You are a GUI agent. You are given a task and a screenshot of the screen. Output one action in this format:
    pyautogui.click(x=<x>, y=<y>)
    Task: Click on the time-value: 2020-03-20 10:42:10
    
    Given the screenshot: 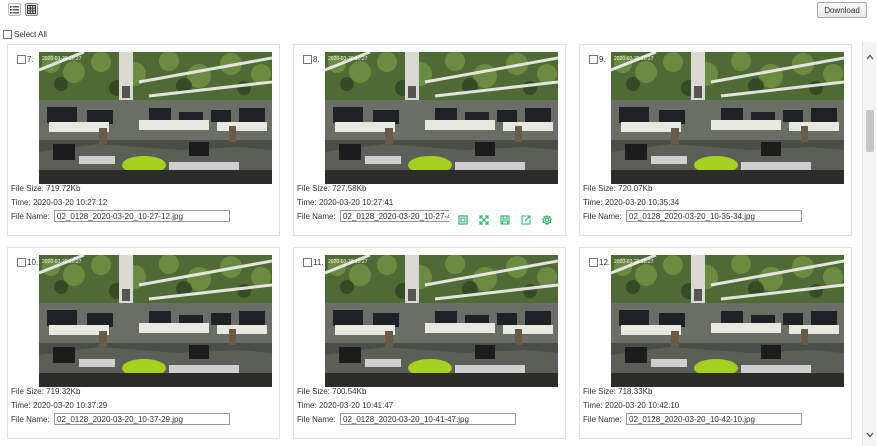 What is the action you would take?
    pyautogui.click(x=642, y=405)
    